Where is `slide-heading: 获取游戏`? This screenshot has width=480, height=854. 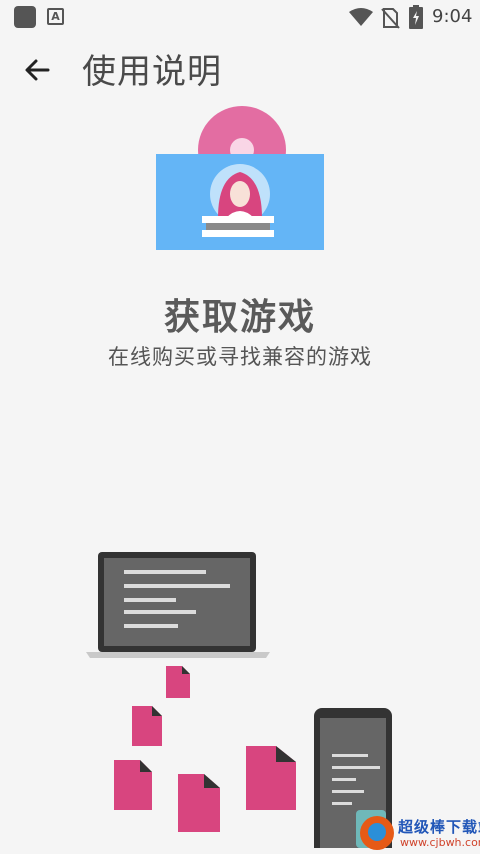 slide-heading: 获取游戏 is located at coordinates (239, 317).